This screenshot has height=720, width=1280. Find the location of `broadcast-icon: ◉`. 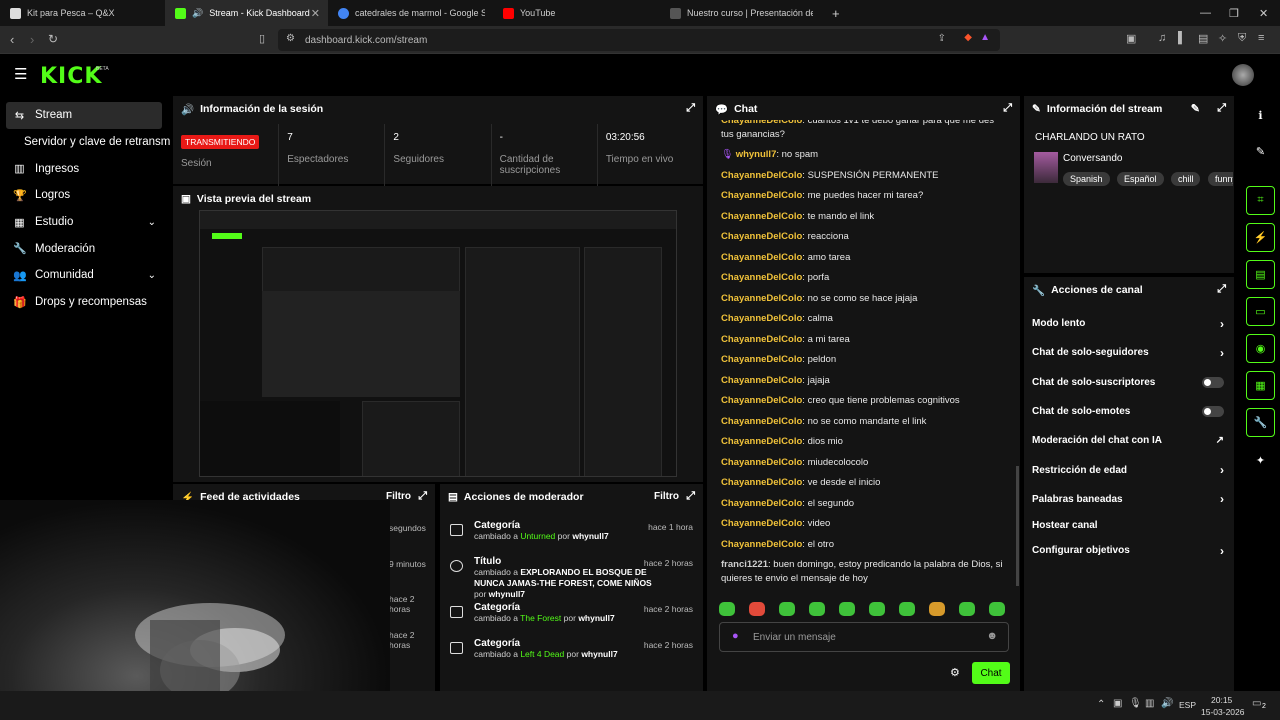

broadcast-icon: ◉ is located at coordinates (1260, 348).